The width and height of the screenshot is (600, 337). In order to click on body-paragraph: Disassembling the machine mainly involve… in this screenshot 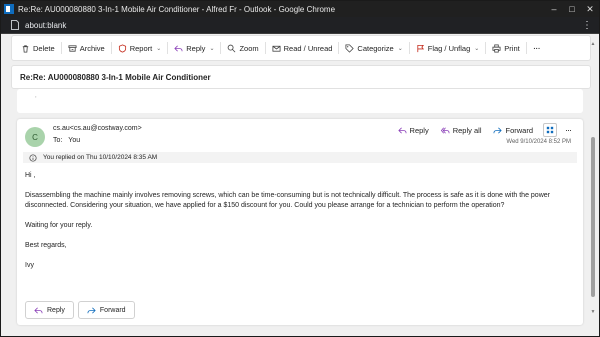, I will do `click(287, 200)`.